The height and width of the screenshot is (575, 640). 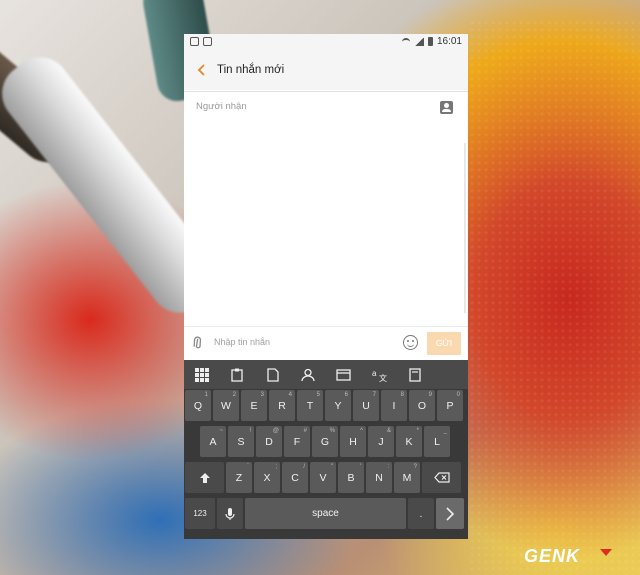 I want to click on key-label: D, so click(x=269, y=441).